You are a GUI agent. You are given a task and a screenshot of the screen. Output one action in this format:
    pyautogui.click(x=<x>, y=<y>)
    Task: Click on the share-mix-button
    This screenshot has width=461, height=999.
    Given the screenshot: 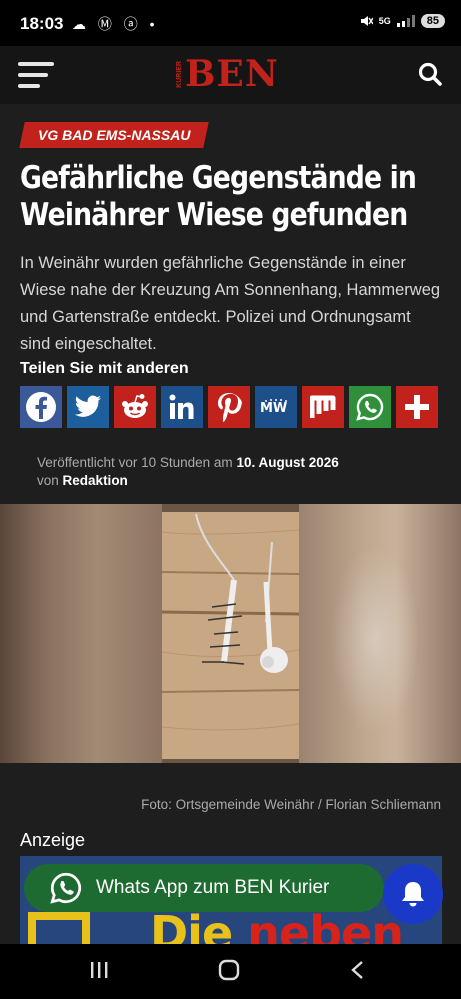 What is the action you would take?
    pyautogui.click(x=323, y=407)
    